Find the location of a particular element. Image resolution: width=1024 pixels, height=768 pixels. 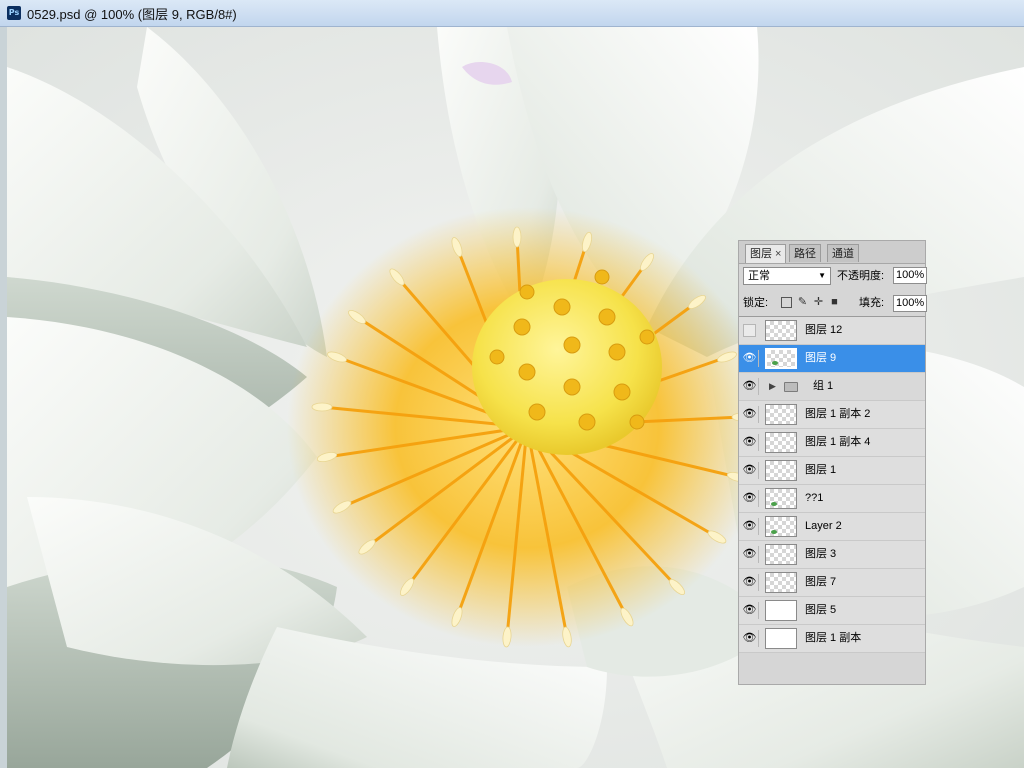

close-icon: × is located at coordinates (778, 254).